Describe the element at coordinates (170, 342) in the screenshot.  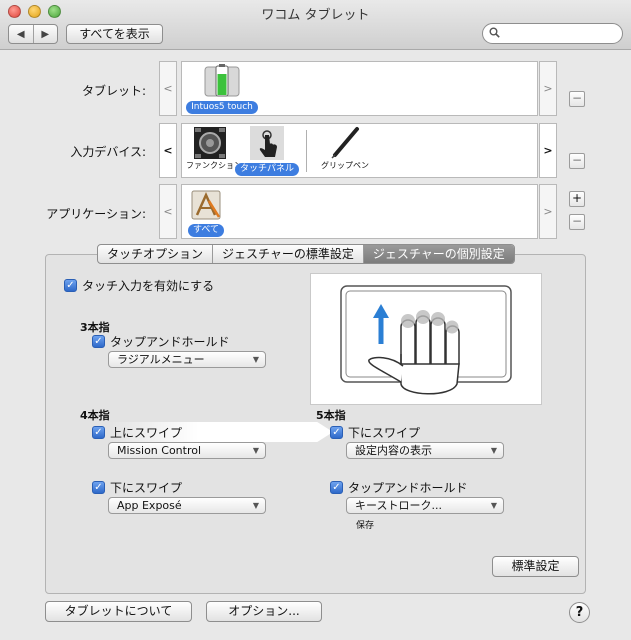
I see `three-finger-tap-hold-label: タップアンドホールド` at that location.